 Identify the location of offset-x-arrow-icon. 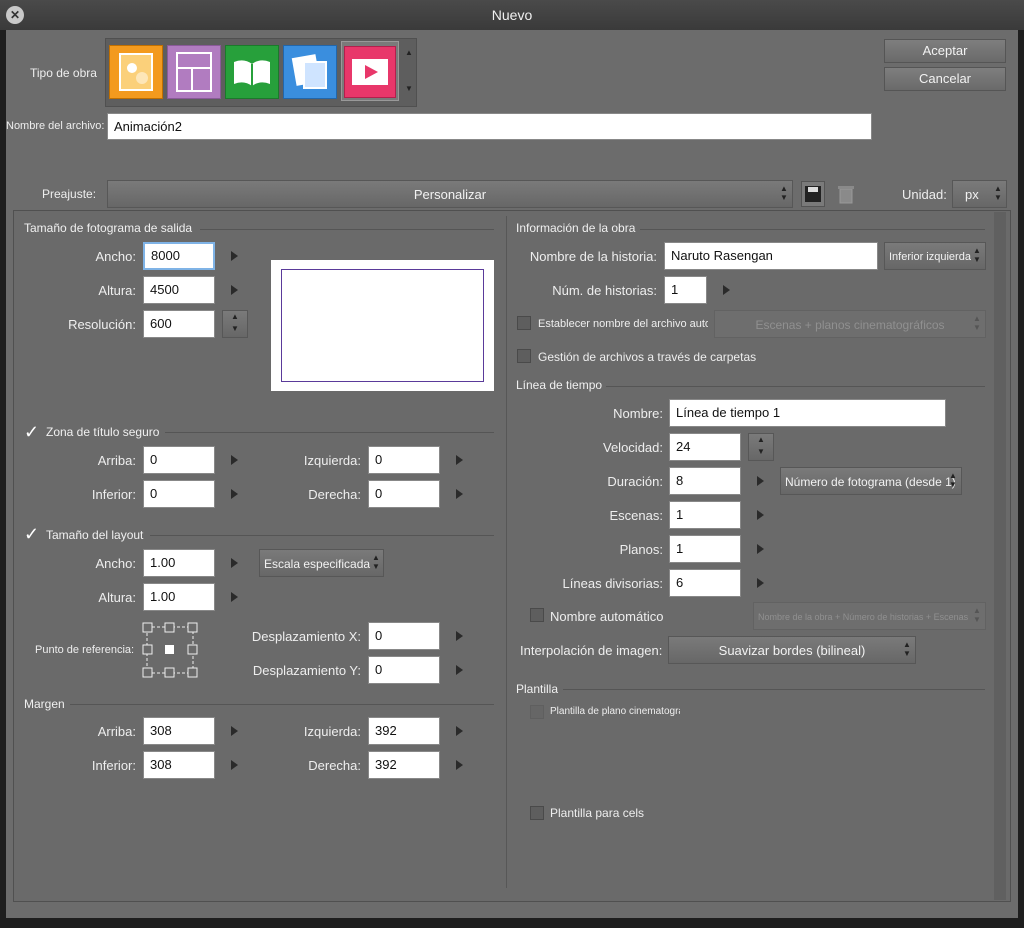
(459, 636).